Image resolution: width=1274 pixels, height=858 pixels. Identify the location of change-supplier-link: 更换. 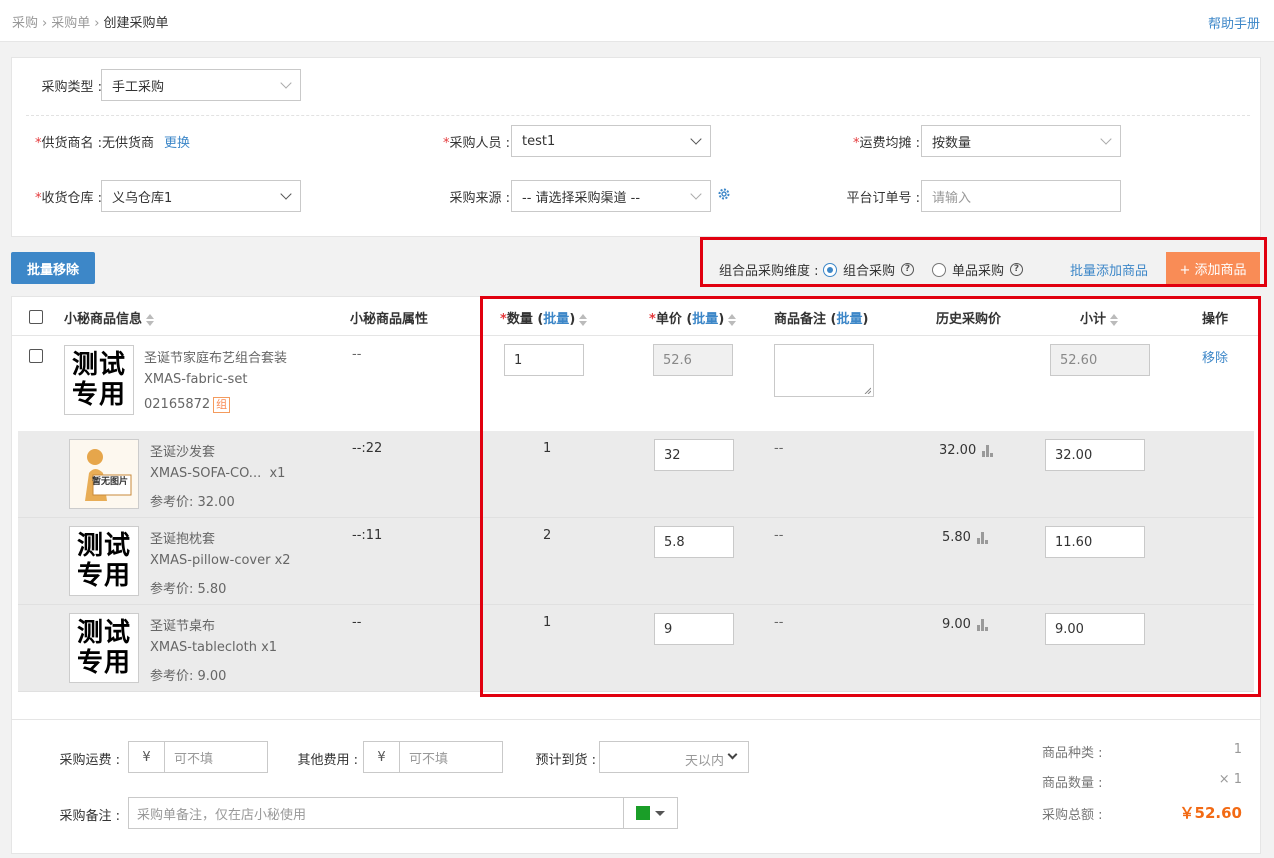
(177, 141).